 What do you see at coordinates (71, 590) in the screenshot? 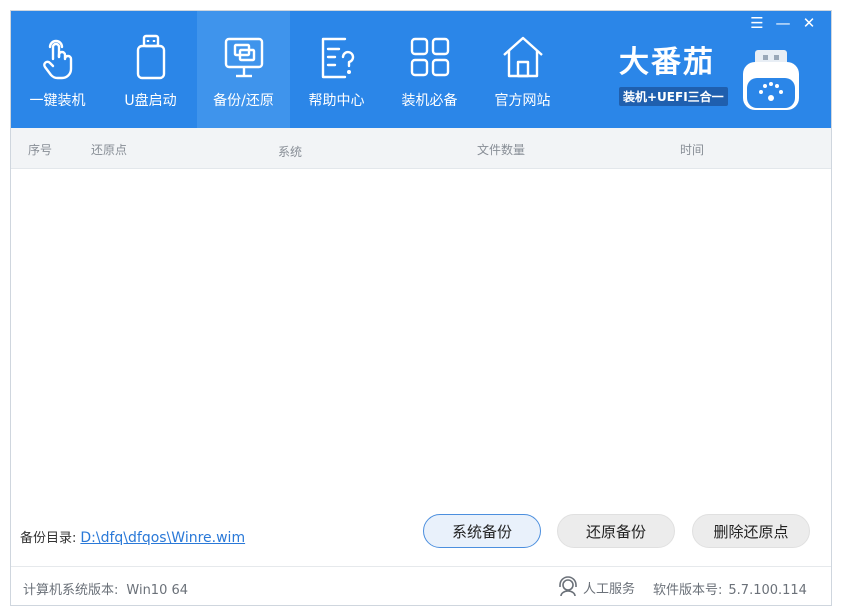
I see `os-version-label: 计算机系统版本:` at bounding box center [71, 590].